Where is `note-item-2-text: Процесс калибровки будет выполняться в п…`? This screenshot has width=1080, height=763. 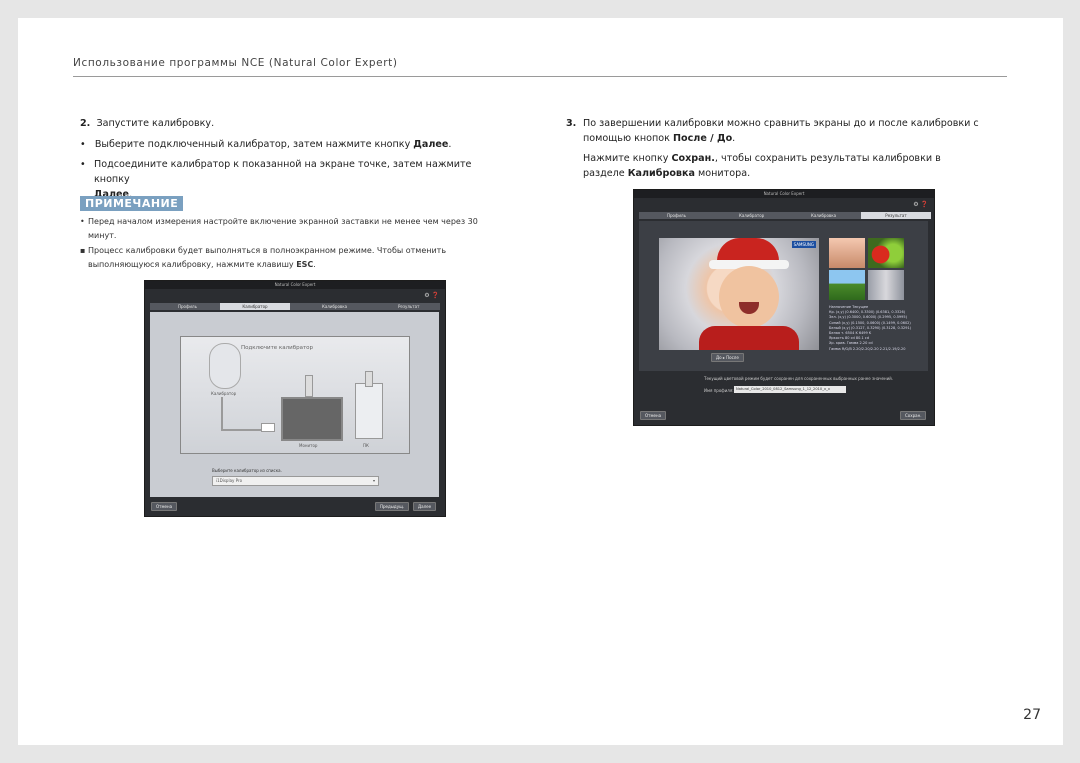
note-item-2-text: Процесс калибровки будет выполняться в п… is located at coordinates (267, 257).